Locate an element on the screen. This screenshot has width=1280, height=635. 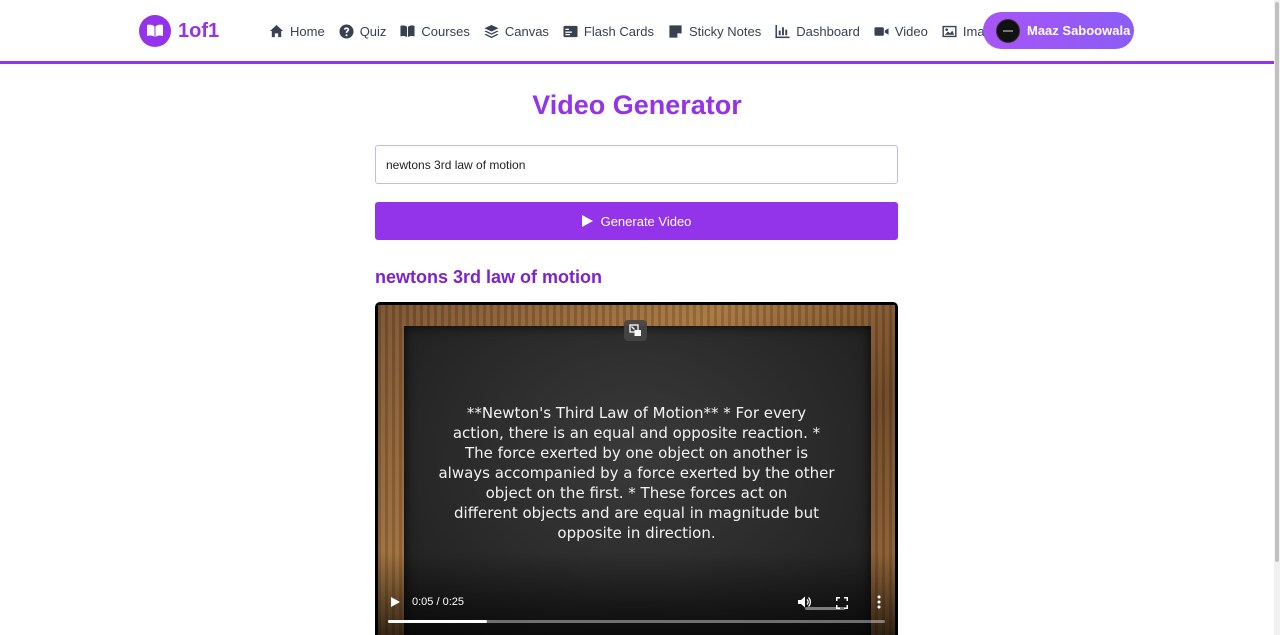
video-progress-fill is located at coordinates (438, 621).